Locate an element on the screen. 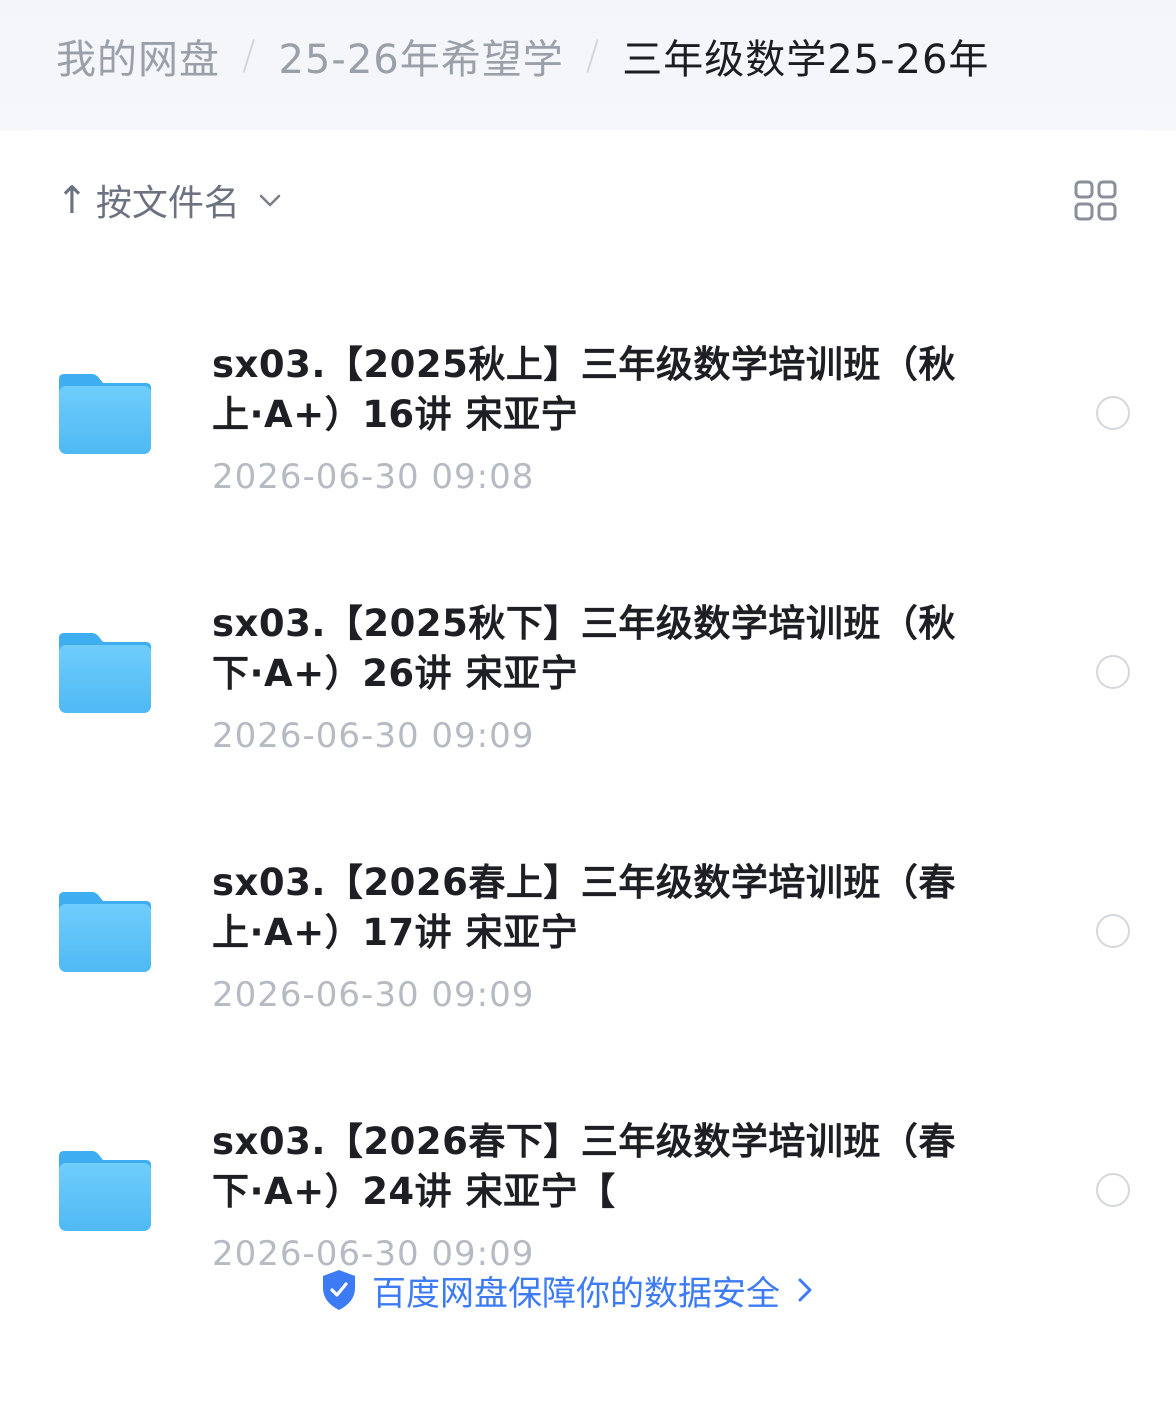 The width and height of the screenshot is (1176, 1426). sort-label: 按文件名 is located at coordinates (167, 203).